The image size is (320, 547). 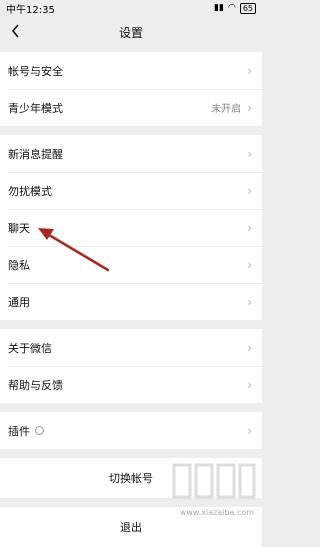 What do you see at coordinates (131, 301) in the screenshot?
I see `row-general: 通用 ›` at bounding box center [131, 301].